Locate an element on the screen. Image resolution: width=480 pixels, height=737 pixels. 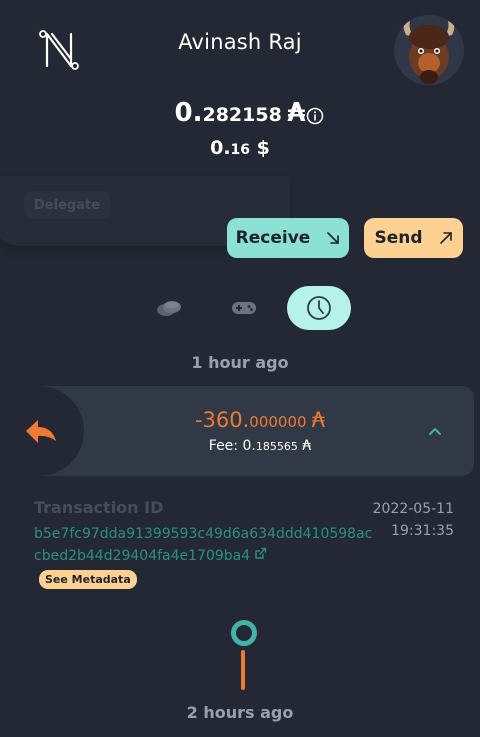
tab-assets is located at coordinates (169, 308).